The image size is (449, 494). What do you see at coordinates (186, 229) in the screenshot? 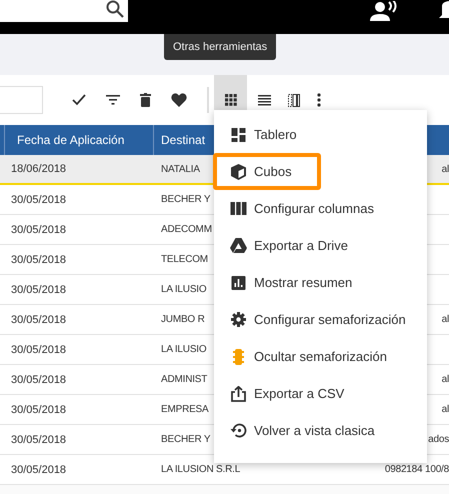
I see `table-cell: ADECOMM` at bounding box center [186, 229].